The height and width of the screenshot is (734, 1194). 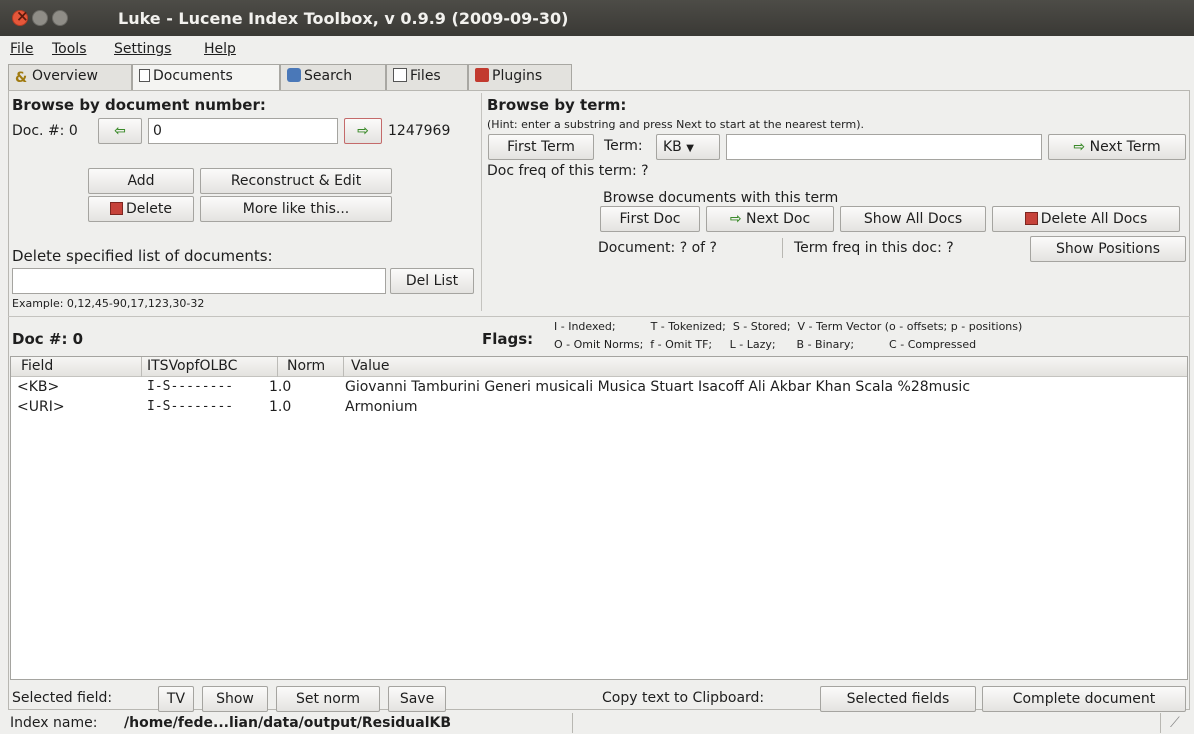 I want to click on tv-button: TV, so click(x=176, y=699).